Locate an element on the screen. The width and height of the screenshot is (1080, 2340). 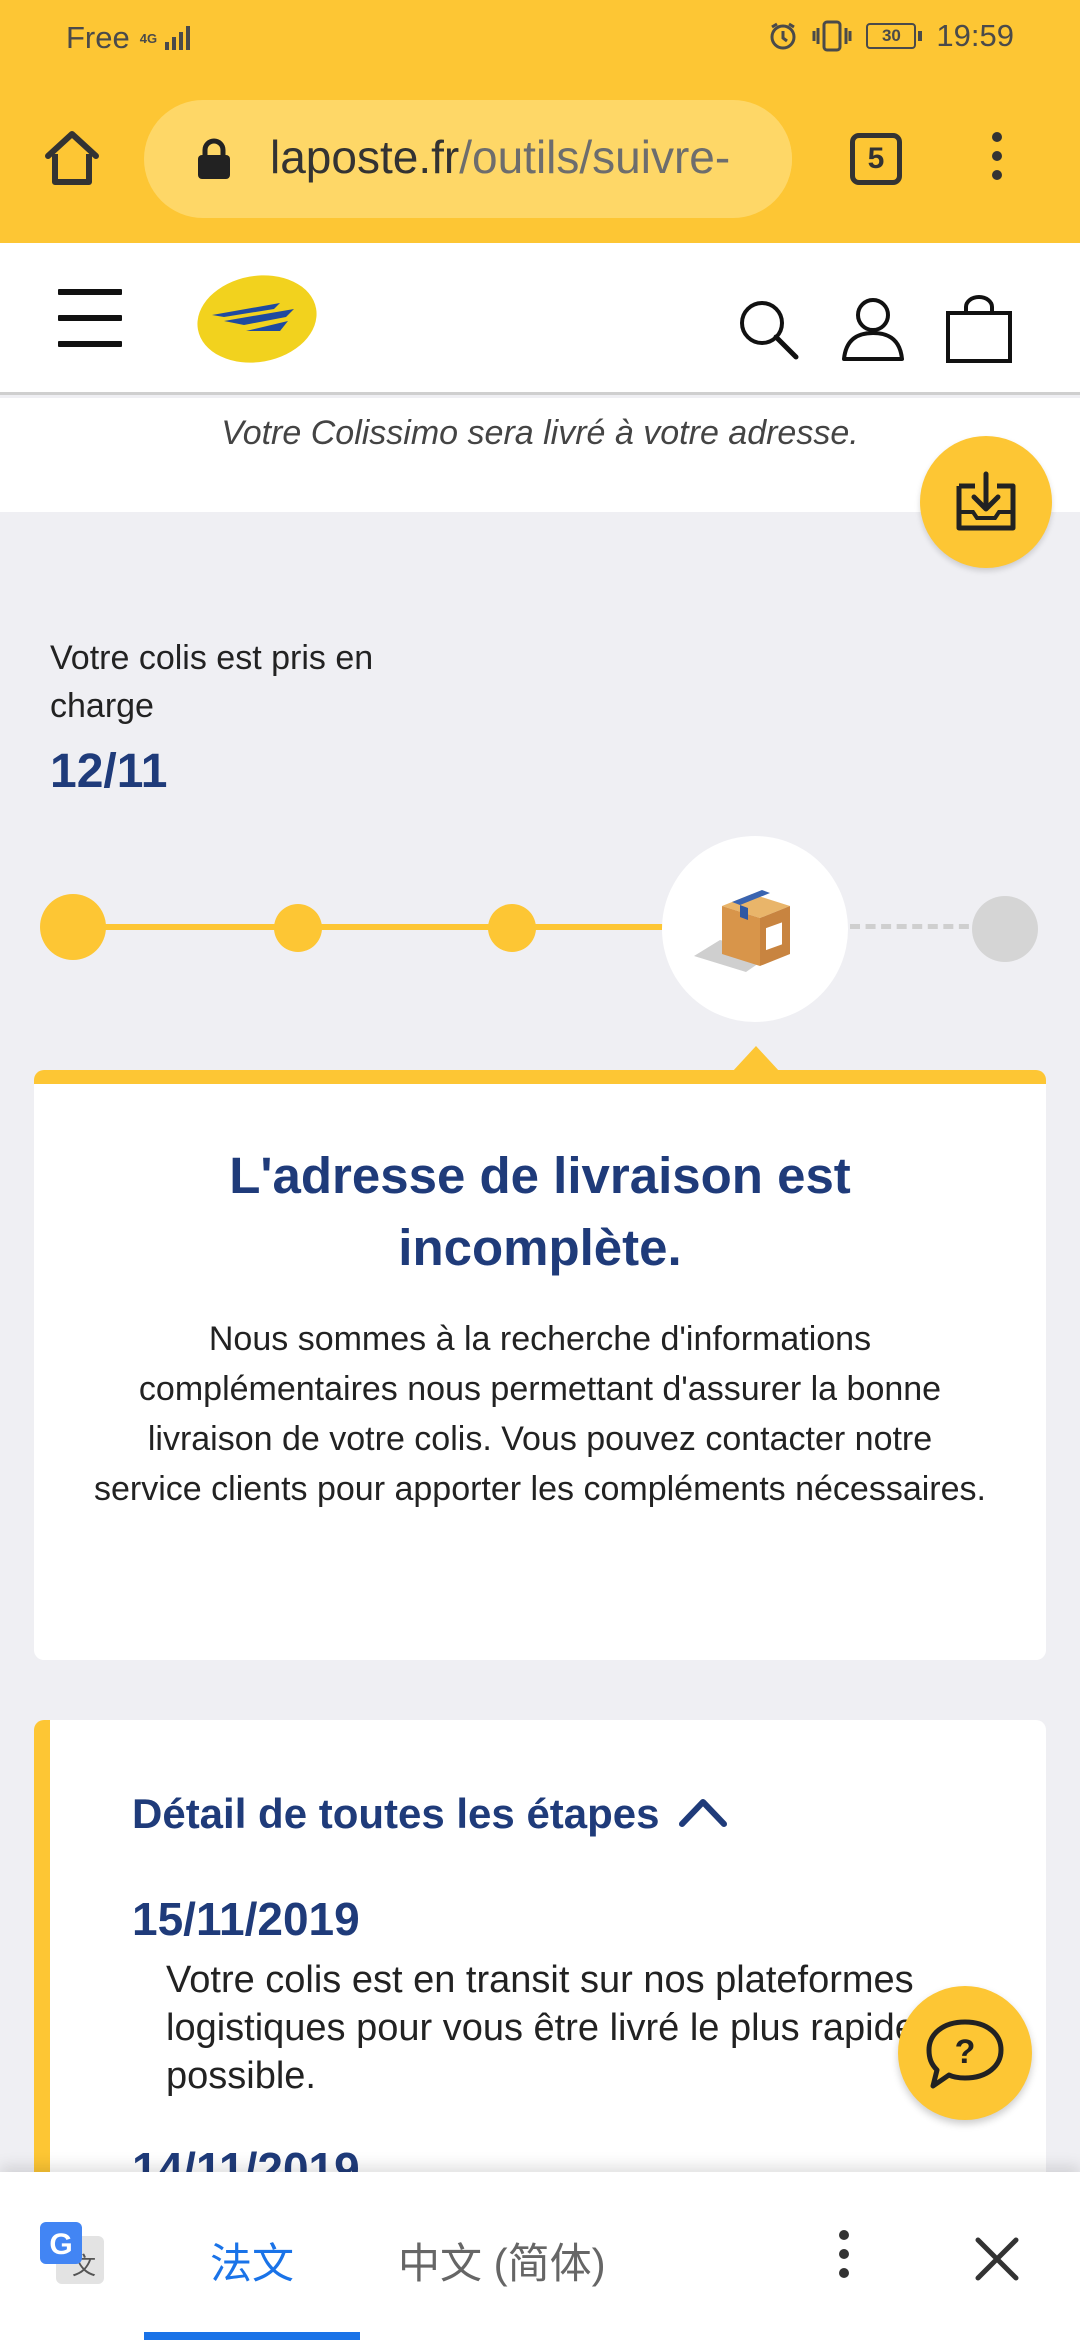
menu-dots-icon is located at coordinates (997, 160).